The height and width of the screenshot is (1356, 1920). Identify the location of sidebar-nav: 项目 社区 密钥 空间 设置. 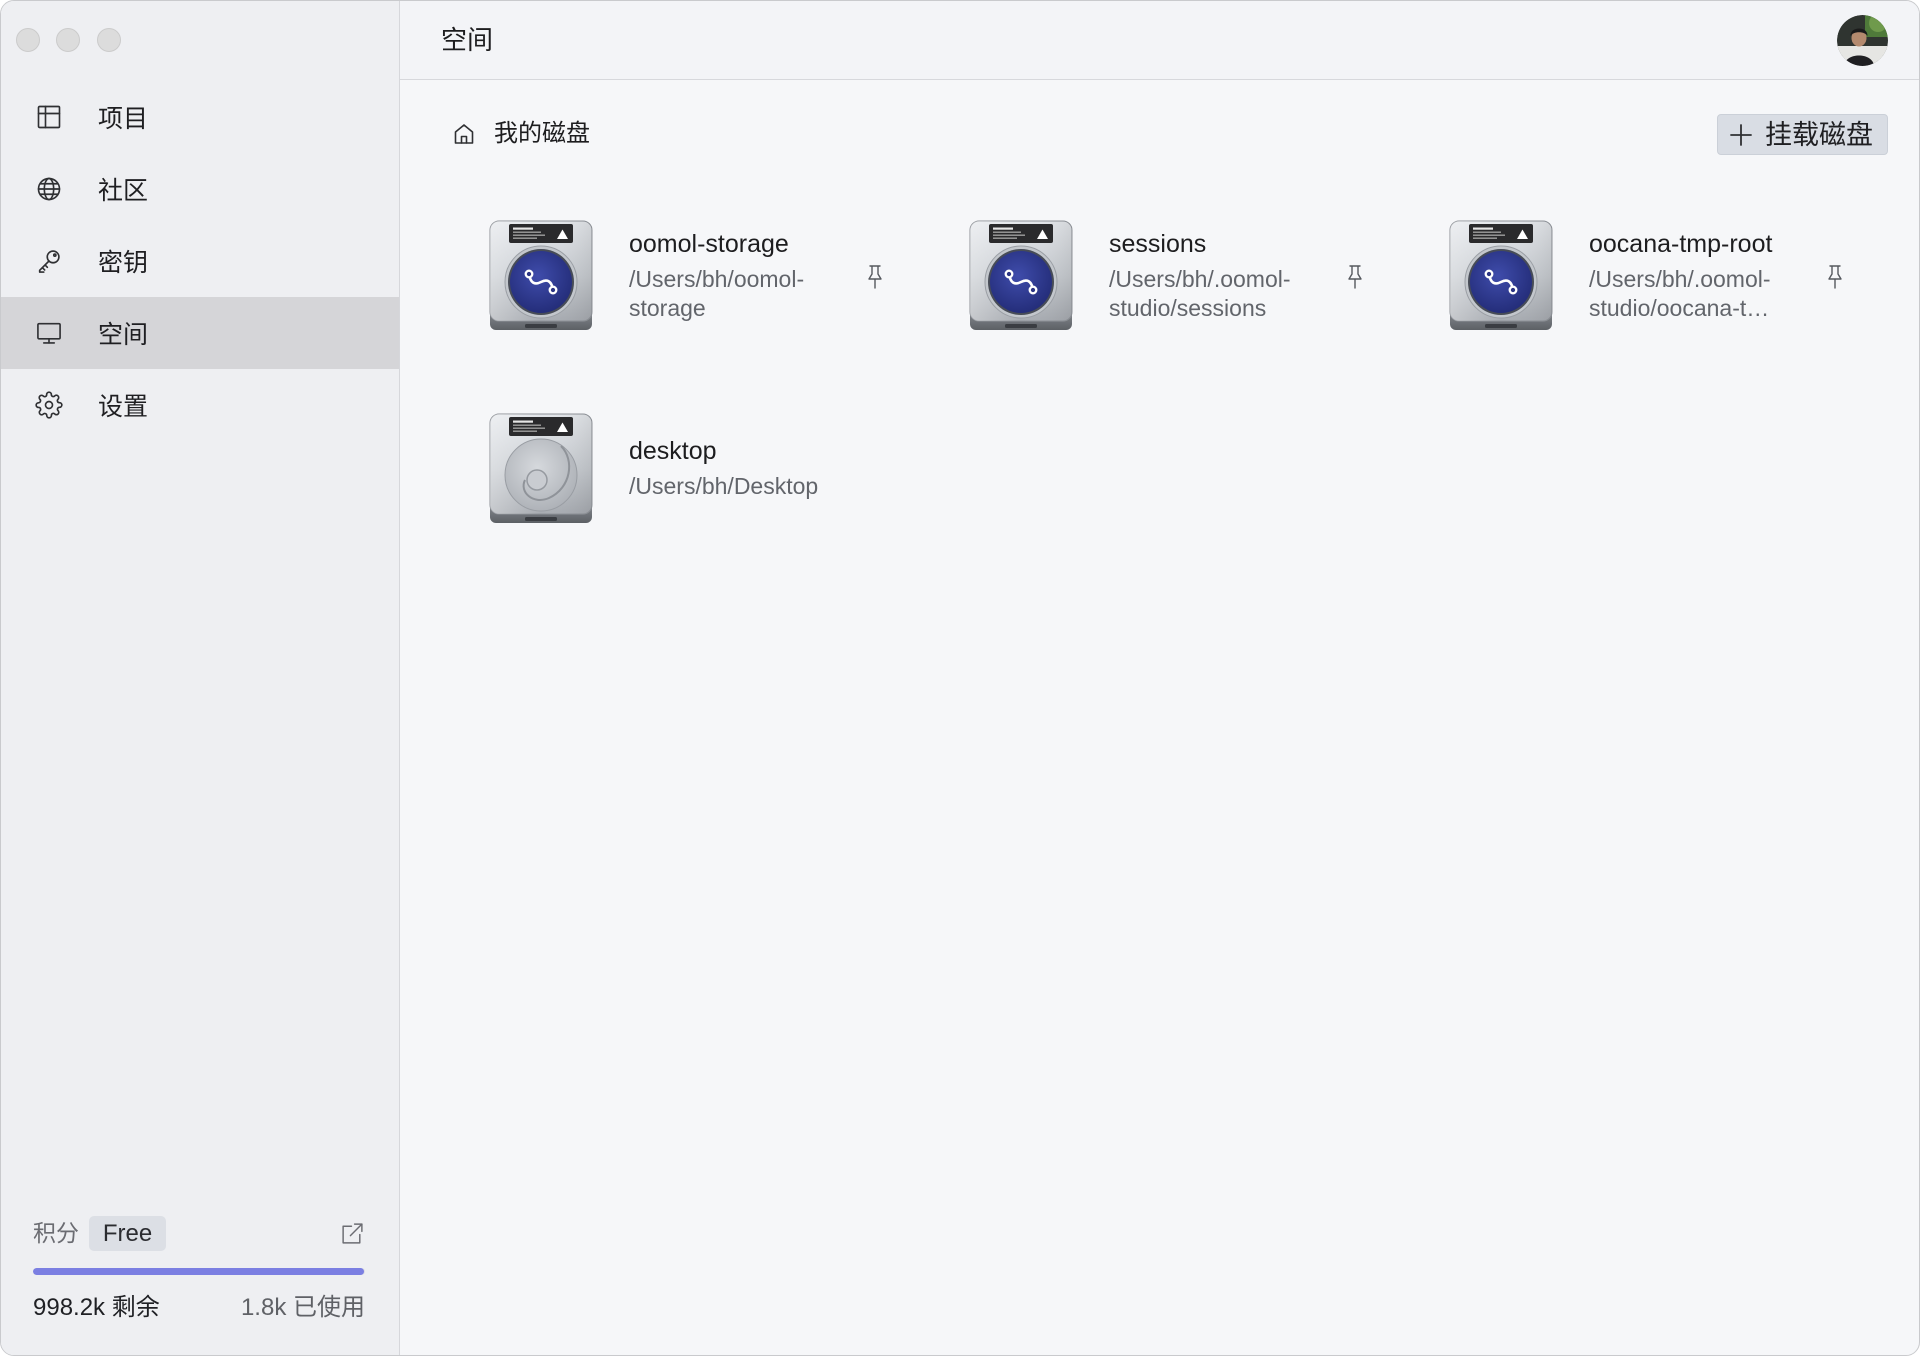
(200, 261).